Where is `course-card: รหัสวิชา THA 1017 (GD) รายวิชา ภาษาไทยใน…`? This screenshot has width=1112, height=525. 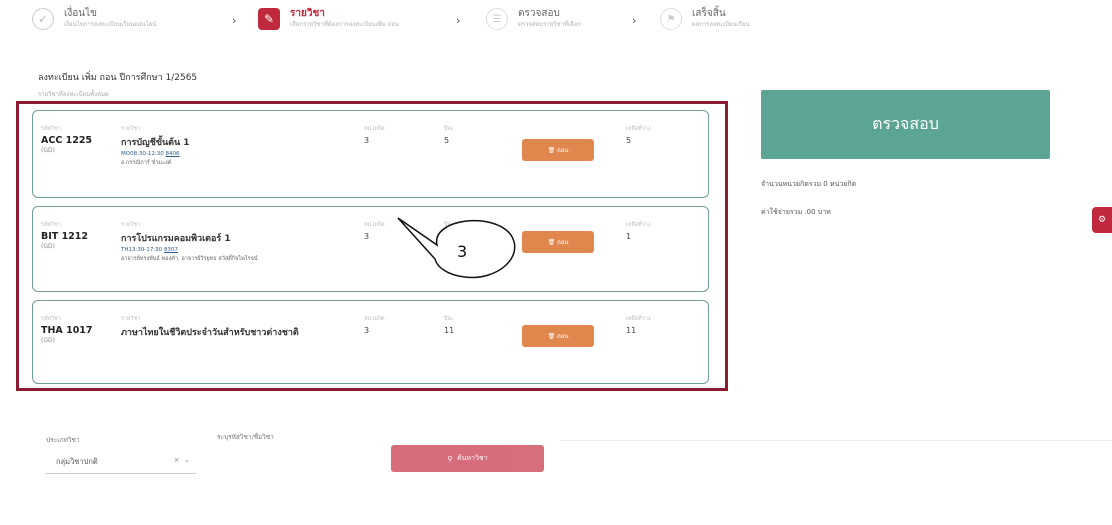 course-card: รหัสวิชา THA 1017 (GD) รายวิชา ภาษาไทยใน… is located at coordinates (370, 342).